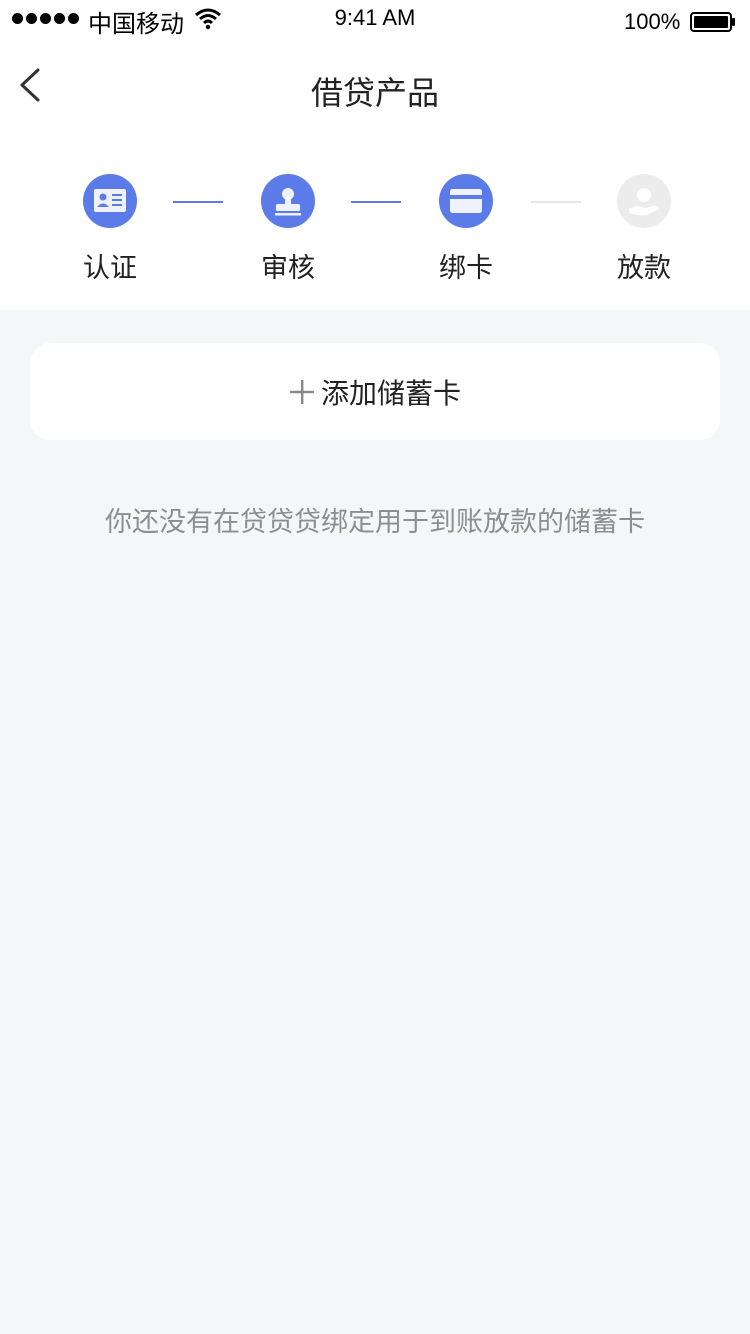 The width and height of the screenshot is (750, 1334). I want to click on step-label: 认证, so click(110, 268).